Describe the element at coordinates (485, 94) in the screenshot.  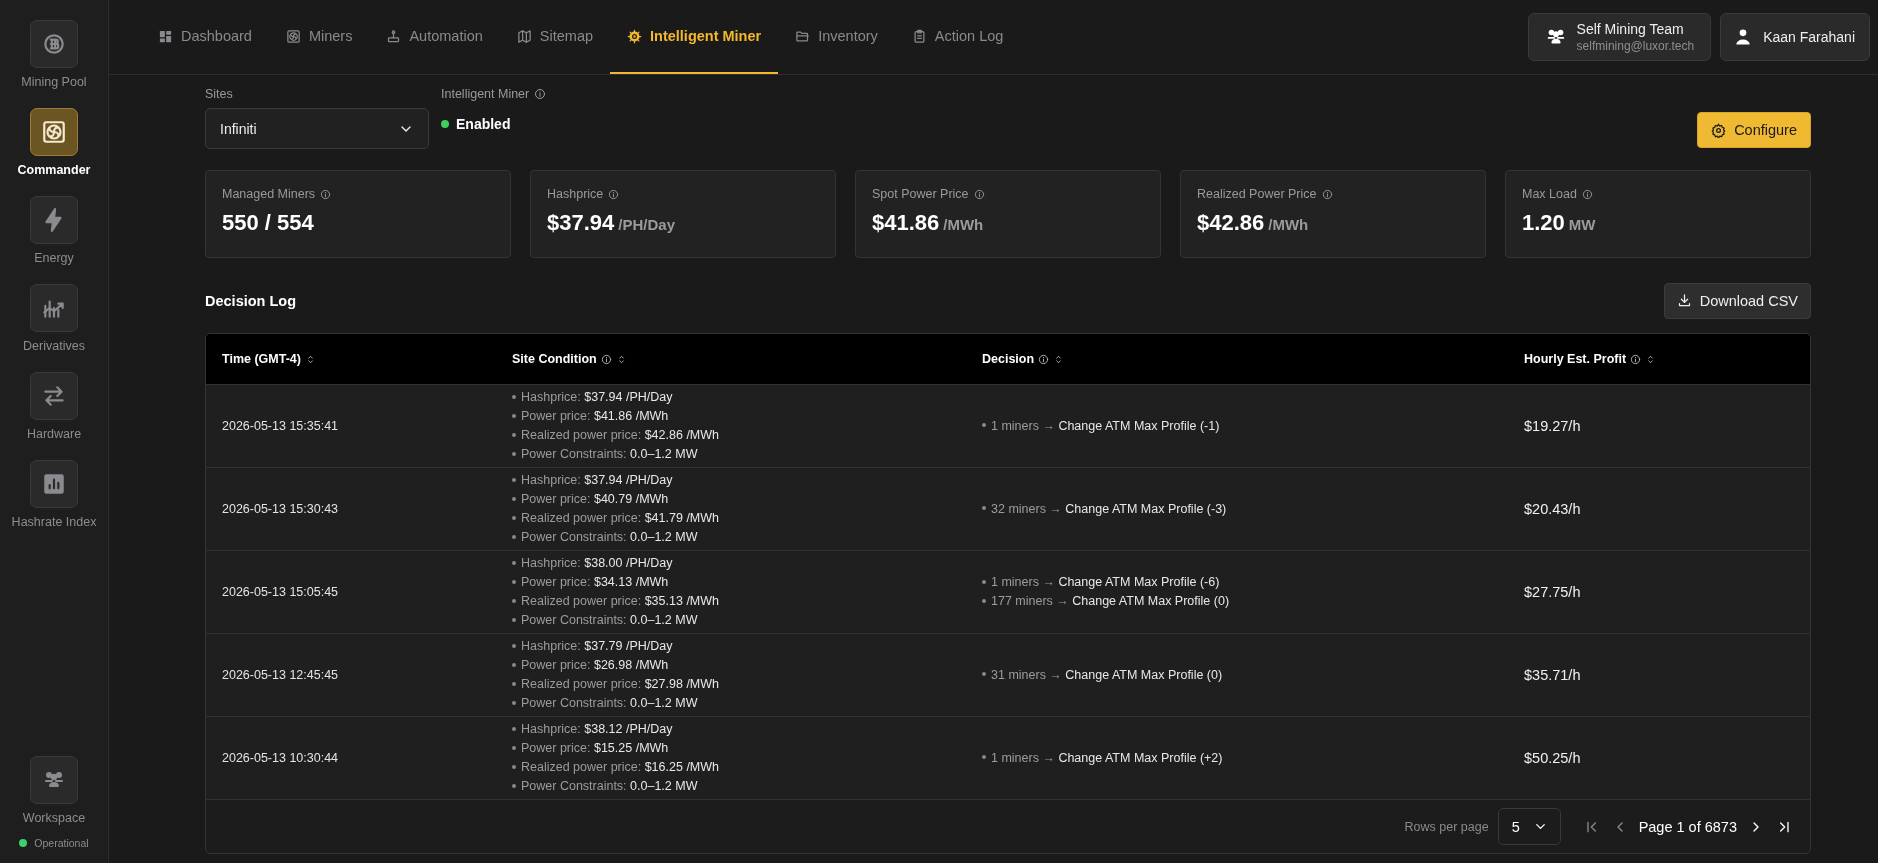
I see `field-label: Intelligent Miner` at that location.